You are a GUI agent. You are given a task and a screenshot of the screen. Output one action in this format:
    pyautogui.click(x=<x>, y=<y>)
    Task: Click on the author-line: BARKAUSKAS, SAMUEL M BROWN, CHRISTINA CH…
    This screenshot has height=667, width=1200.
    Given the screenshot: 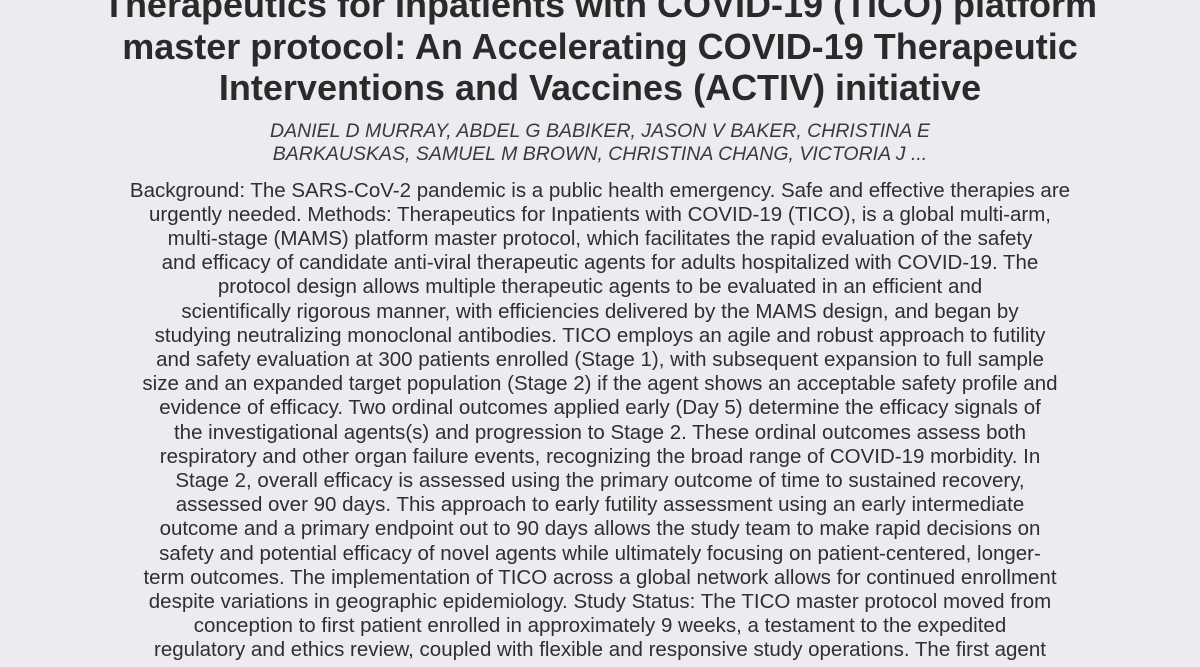 What is the action you would take?
    pyautogui.click(x=600, y=154)
    